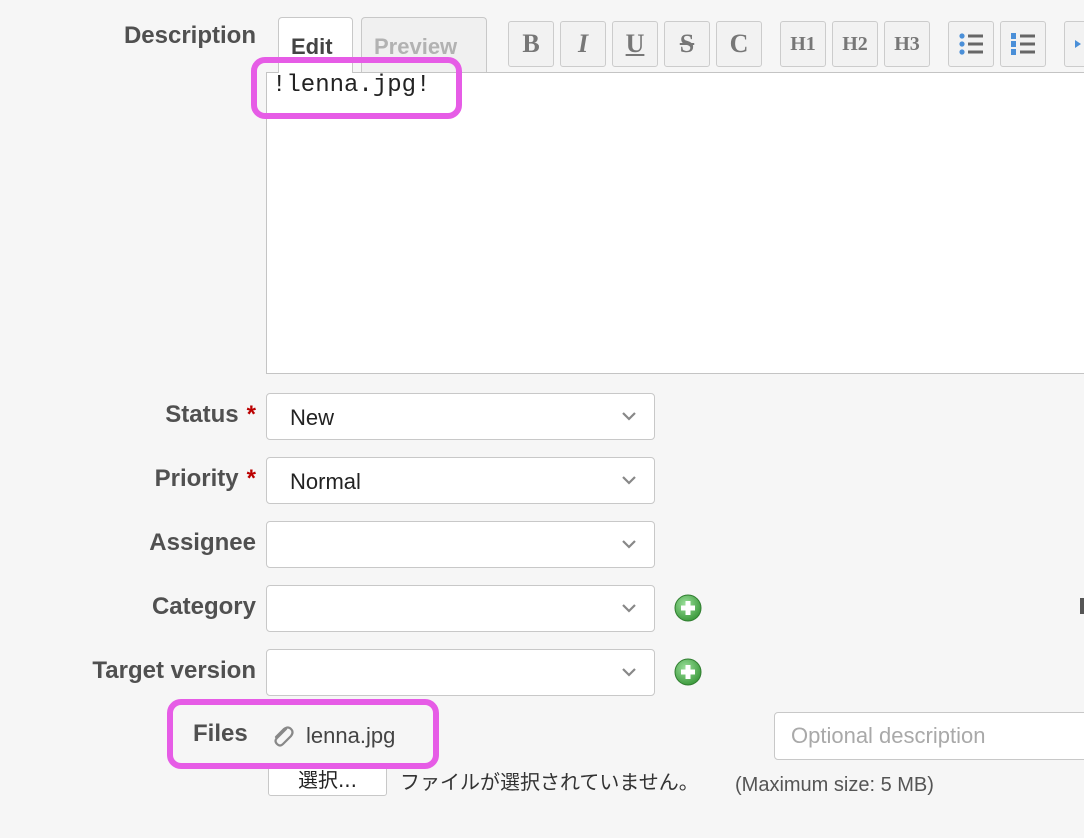  What do you see at coordinates (460, 672) in the screenshot?
I see `target-version-select` at bounding box center [460, 672].